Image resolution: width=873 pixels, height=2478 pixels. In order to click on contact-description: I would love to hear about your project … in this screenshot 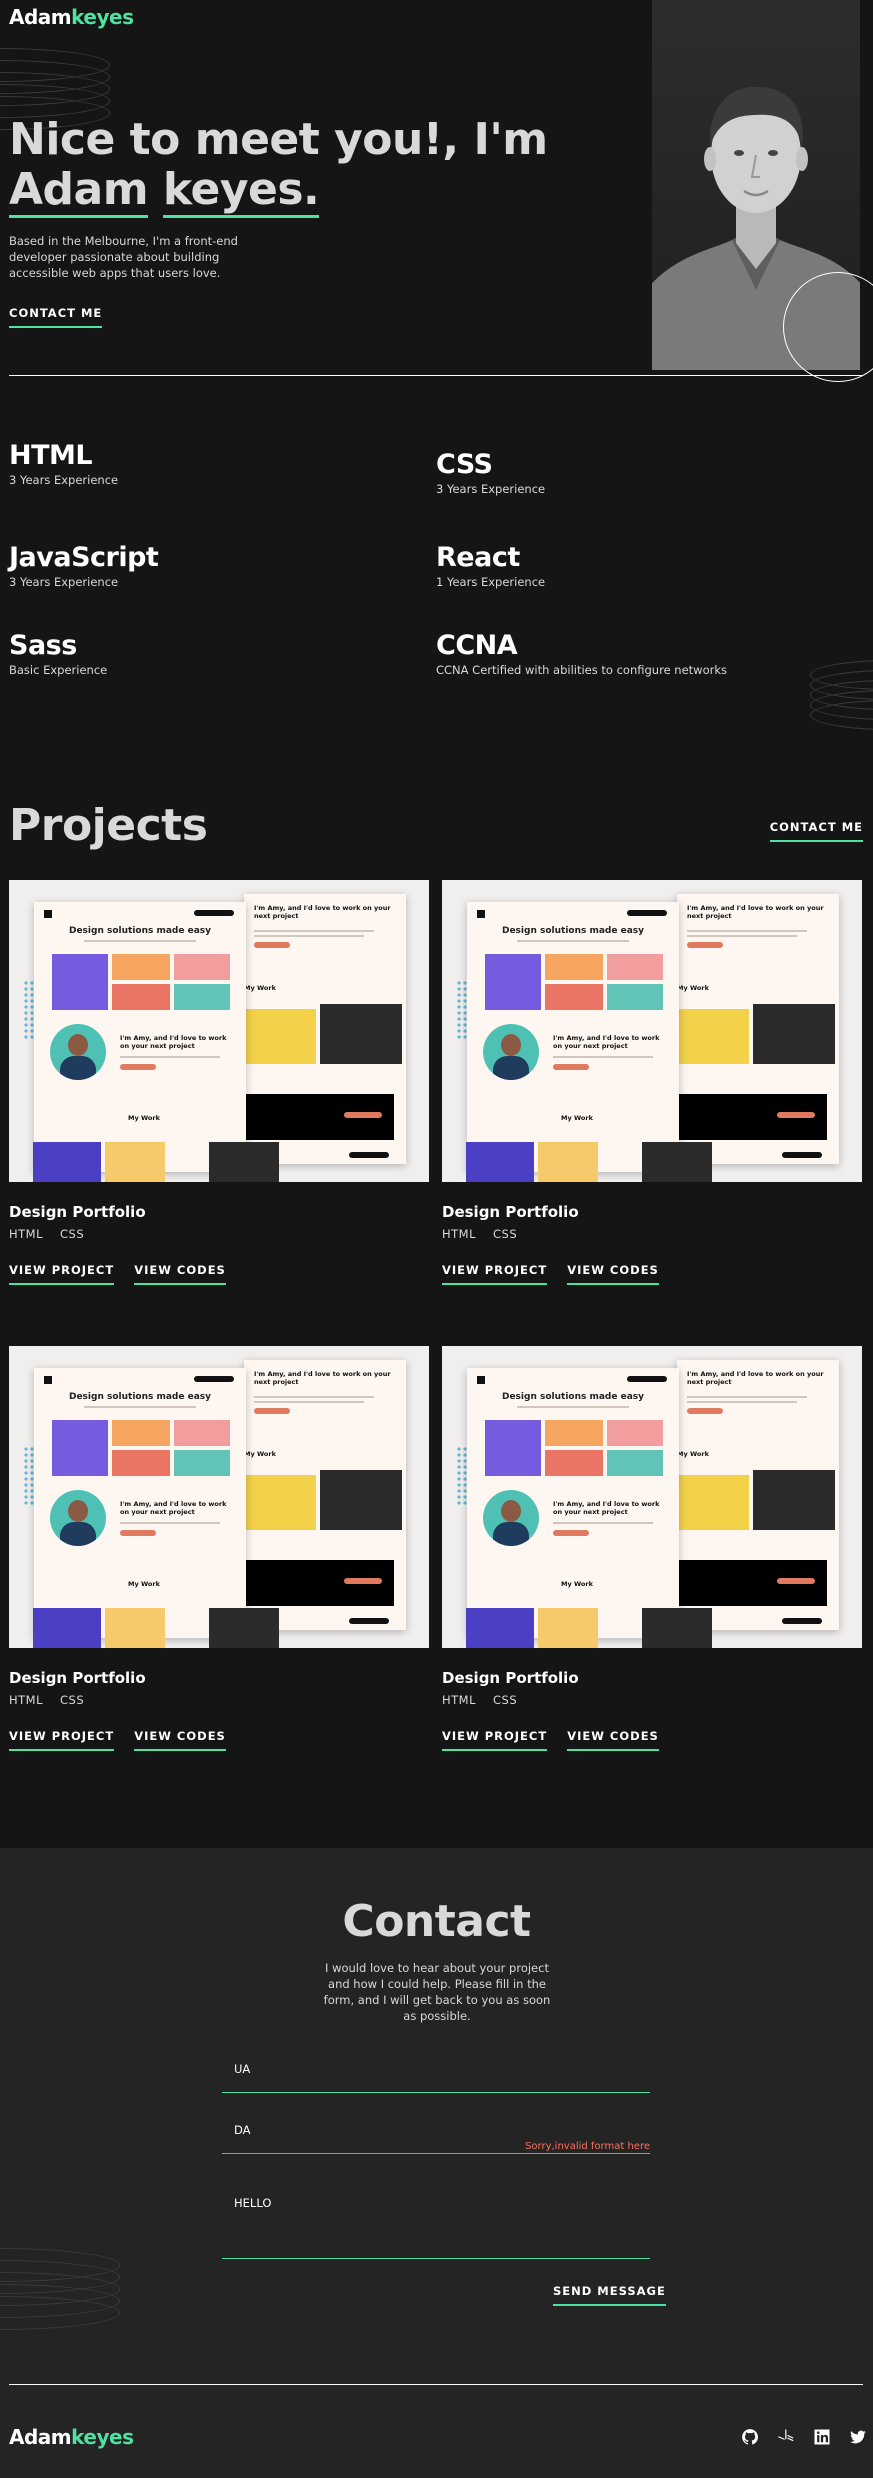, I will do `click(437, 1992)`.